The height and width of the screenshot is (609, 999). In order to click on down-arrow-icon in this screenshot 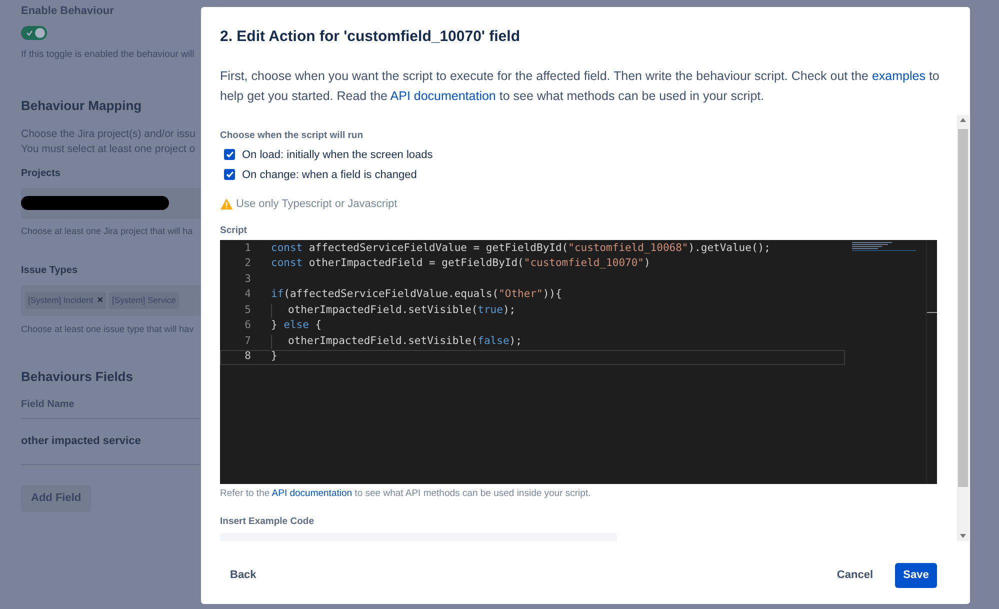, I will do `click(963, 536)`.